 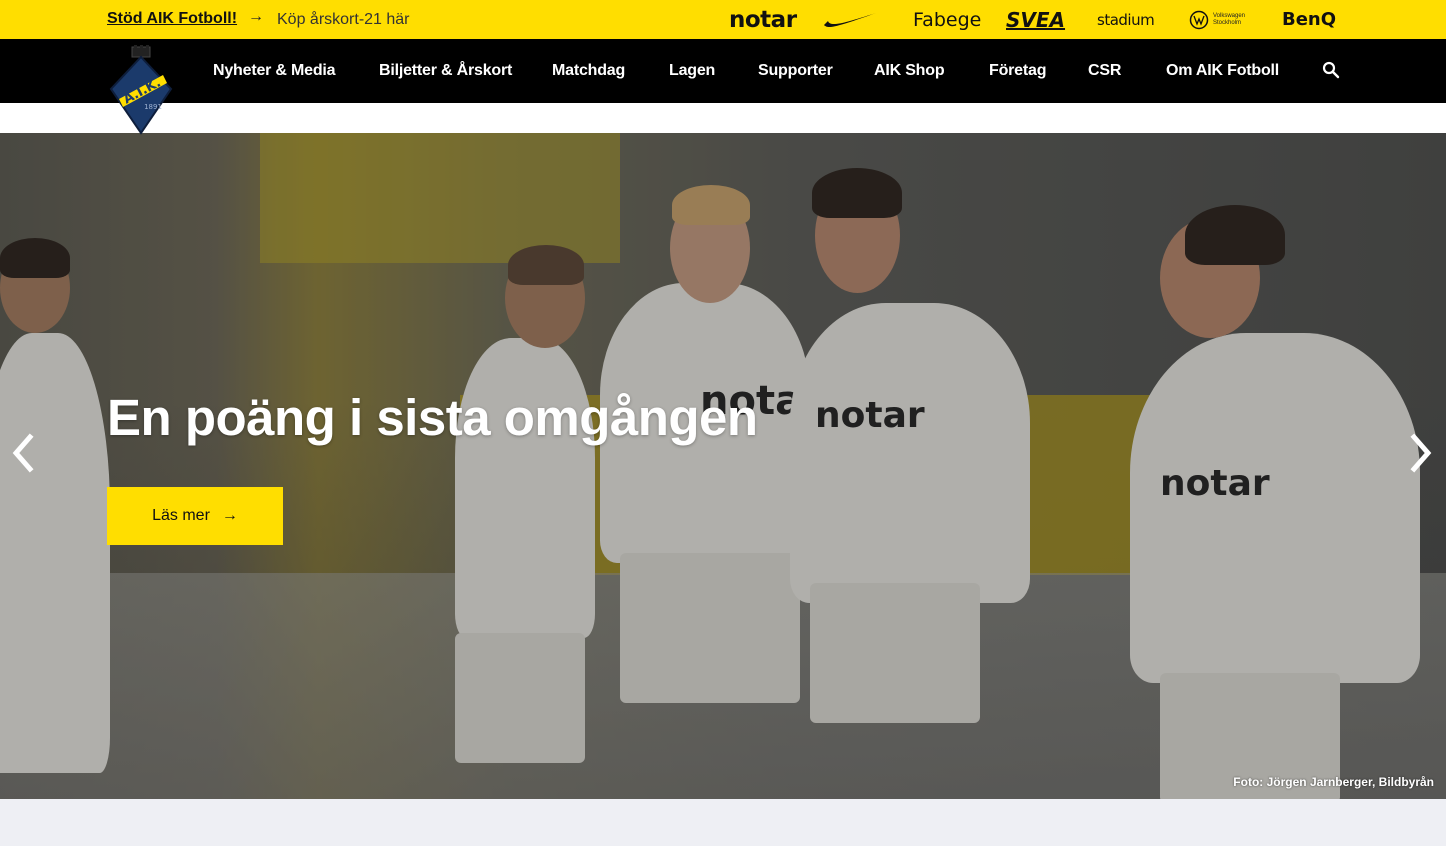 I want to click on nav-item-nyheter: Nyheter & Media, so click(x=274, y=71).